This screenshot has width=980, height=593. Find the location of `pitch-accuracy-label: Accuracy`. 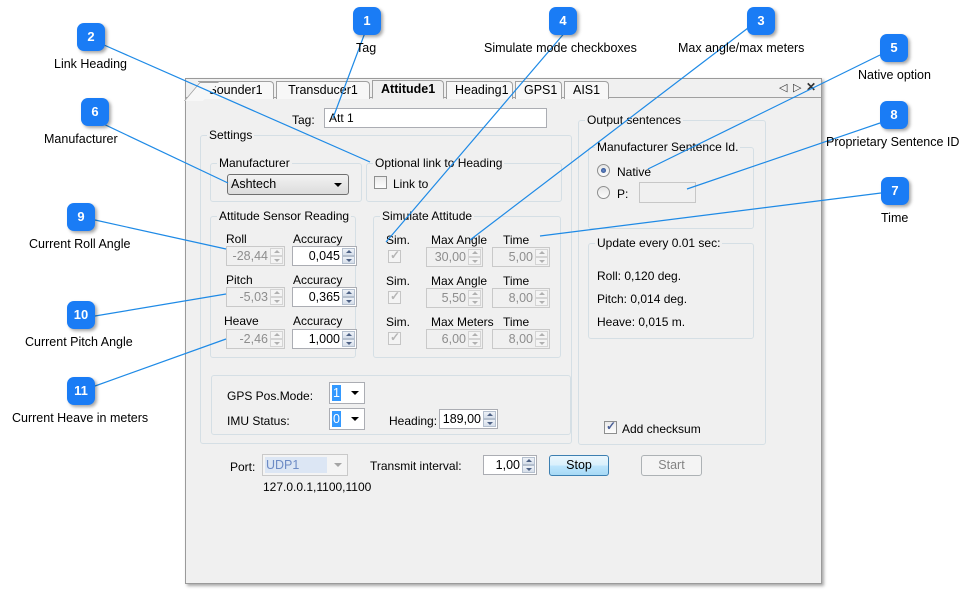

pitch-accuracy-label: Accuracy is located at coordinates (318, 280).